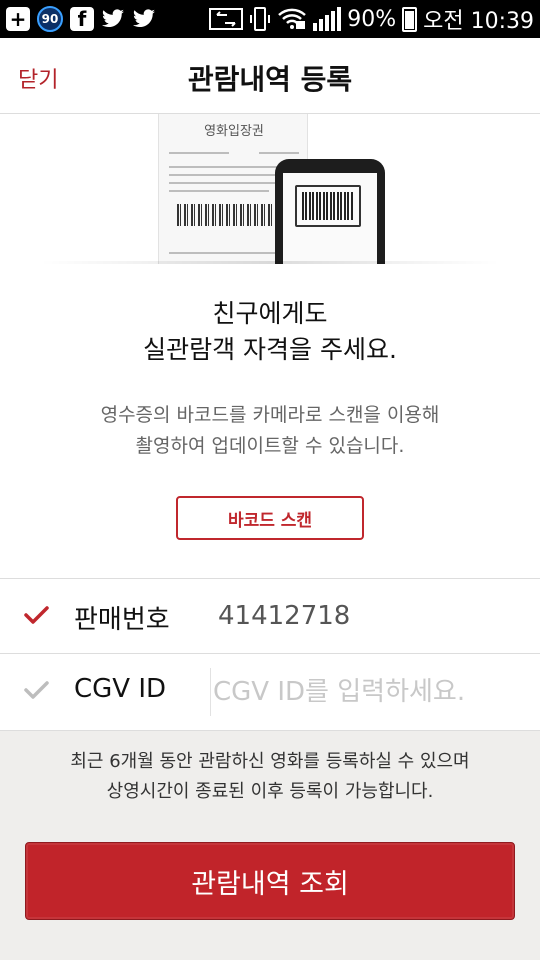 The width and height of the screenshot is (540, 960). I want to click on badge-number: 90, so click(50, 19).